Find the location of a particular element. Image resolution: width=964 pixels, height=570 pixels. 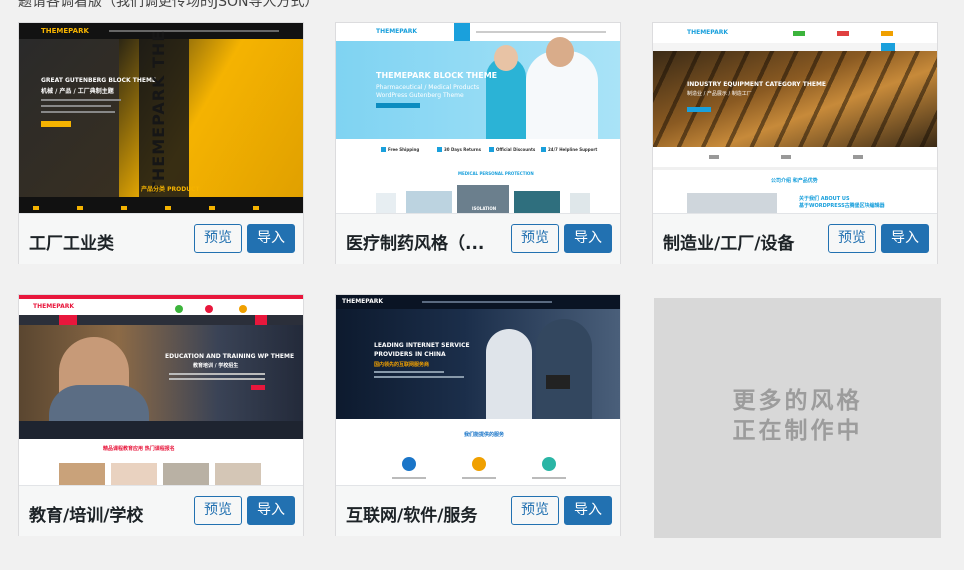

template-title: 互联网/软件/服务 is located at coordinates (412, 516).